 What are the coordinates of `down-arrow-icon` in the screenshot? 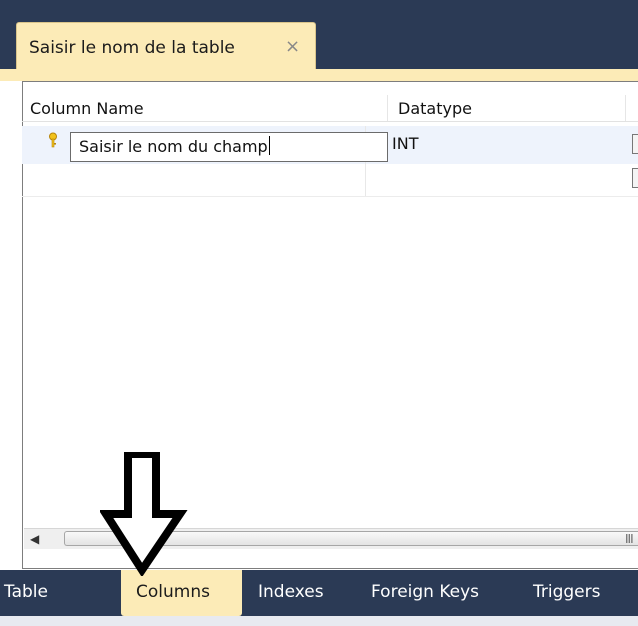 It's located at (144, 514).